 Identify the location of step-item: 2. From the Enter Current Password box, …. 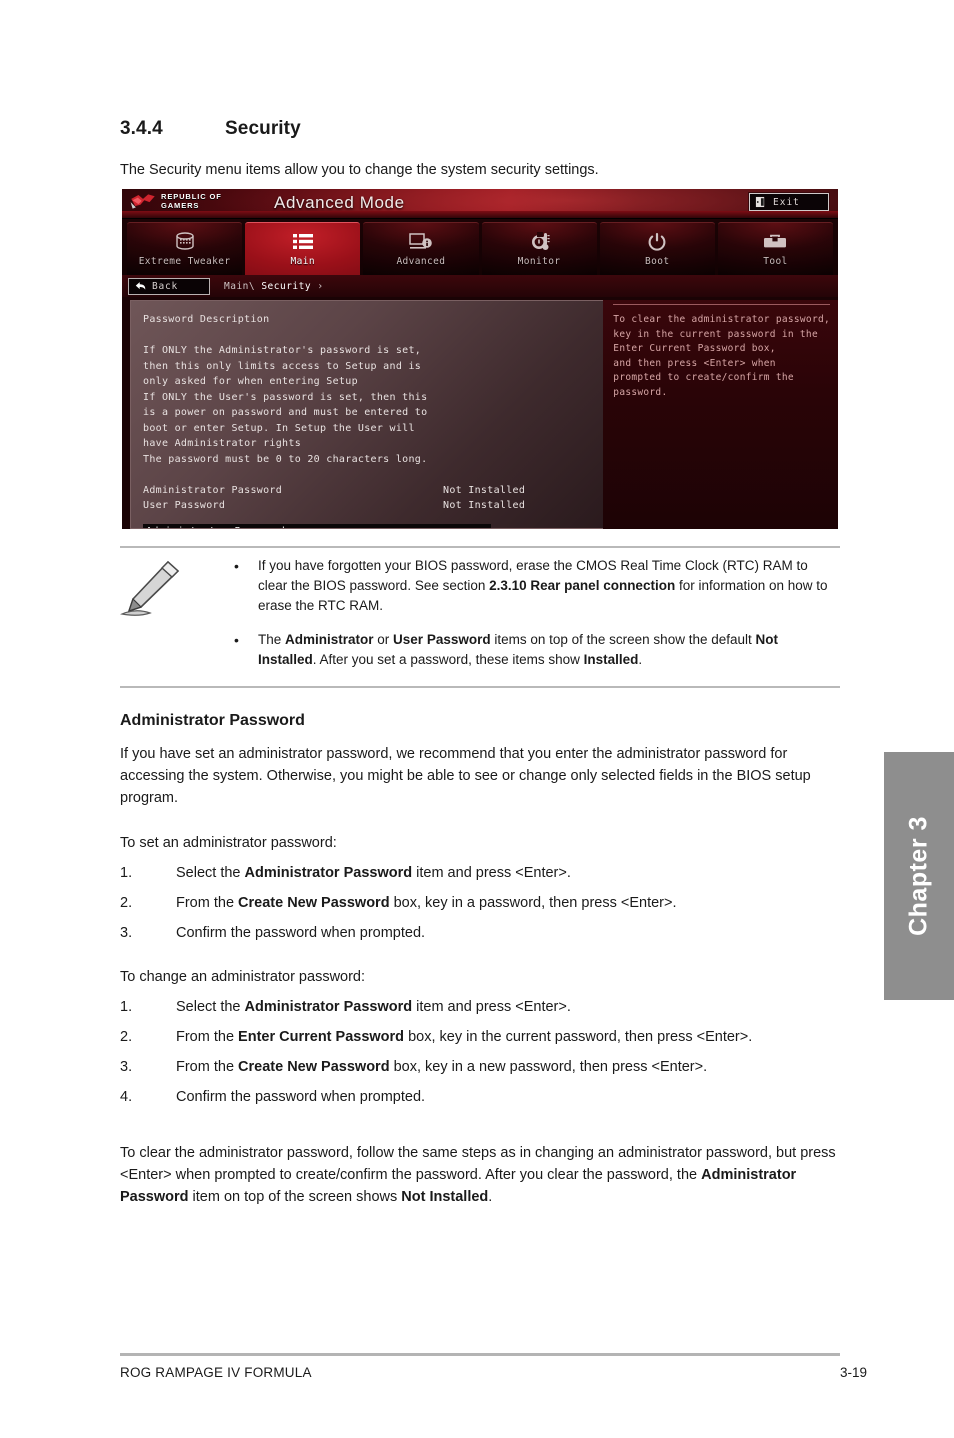
(480, 1037).